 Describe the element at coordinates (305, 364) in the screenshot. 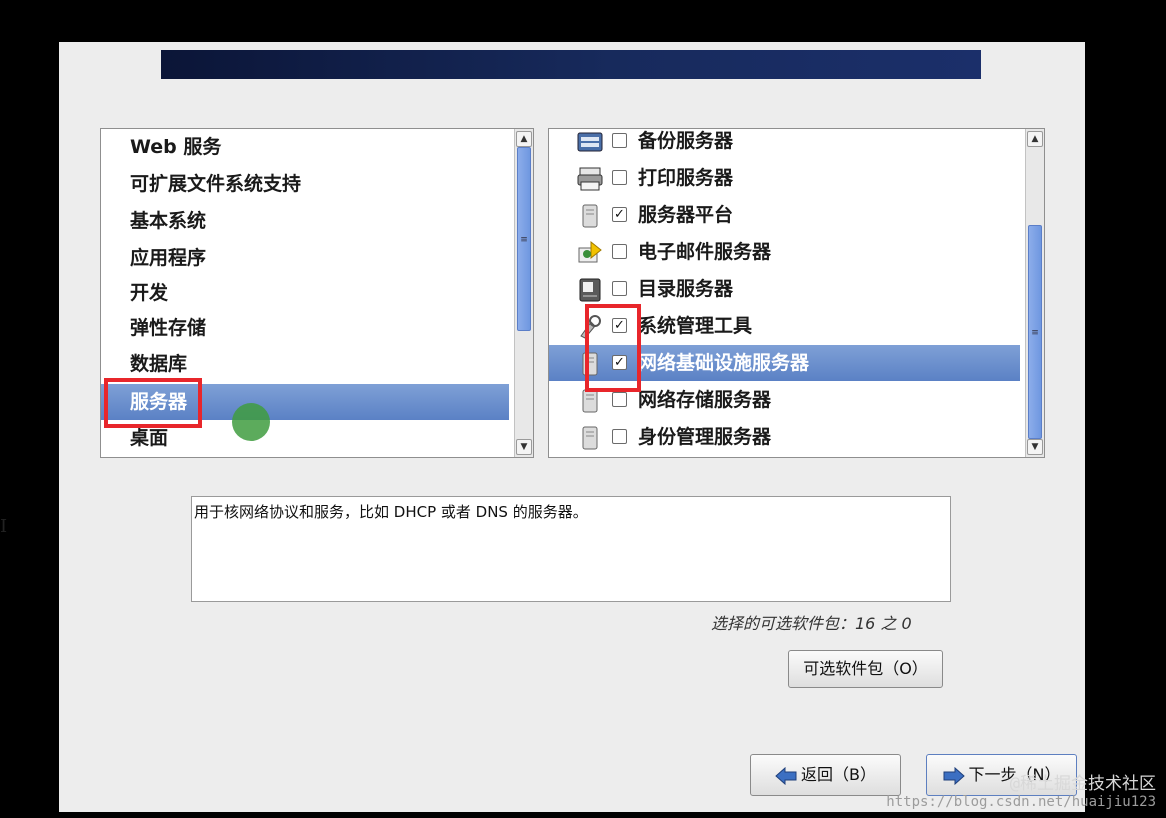

I see `category-item-databases: 数据库` at that location.